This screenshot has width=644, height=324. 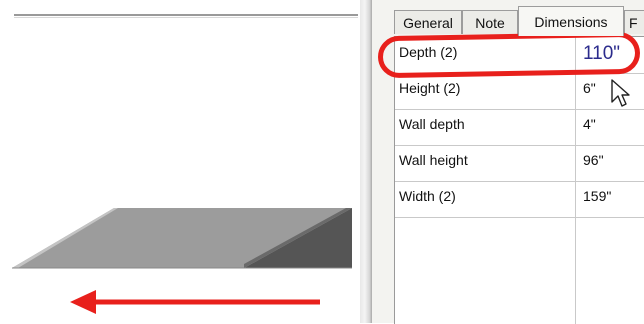 I want to click on property-value: 159", so click(x=597, y=199).